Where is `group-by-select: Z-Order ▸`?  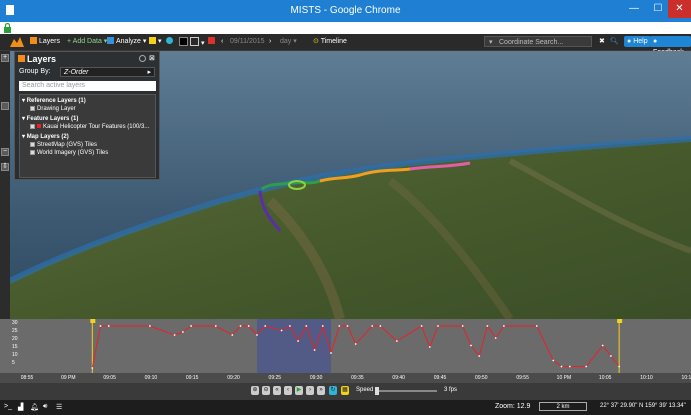
group-by-select: Z-Order ▸ is located at coordinates (107, 72).